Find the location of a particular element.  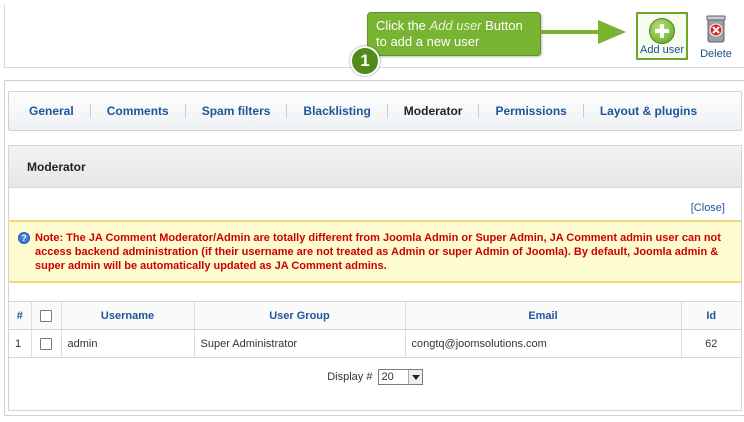

delete-button: Delete is located at coordinates (716, 38).